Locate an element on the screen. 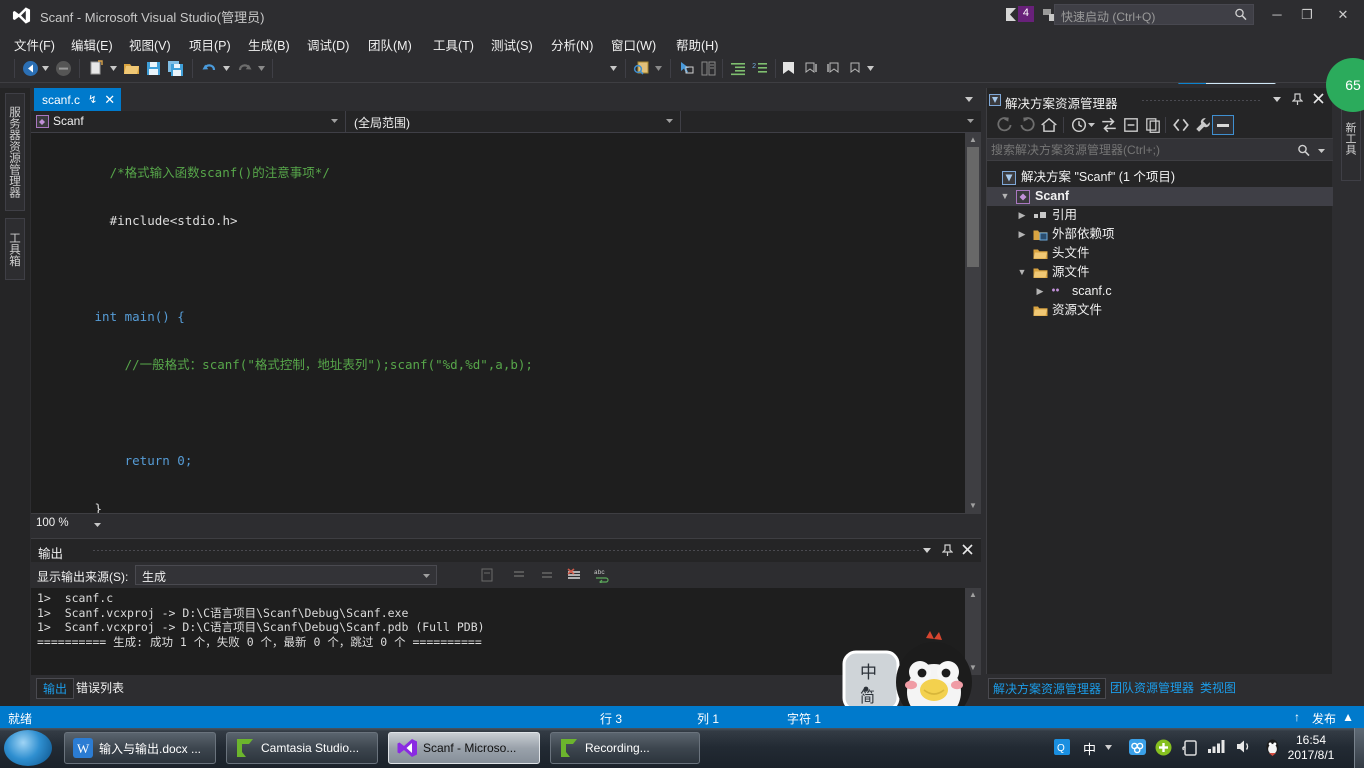 Image resolution: width=1364 pixels, height=768 pixels. indent-icon is located at coordinates (738, 68).